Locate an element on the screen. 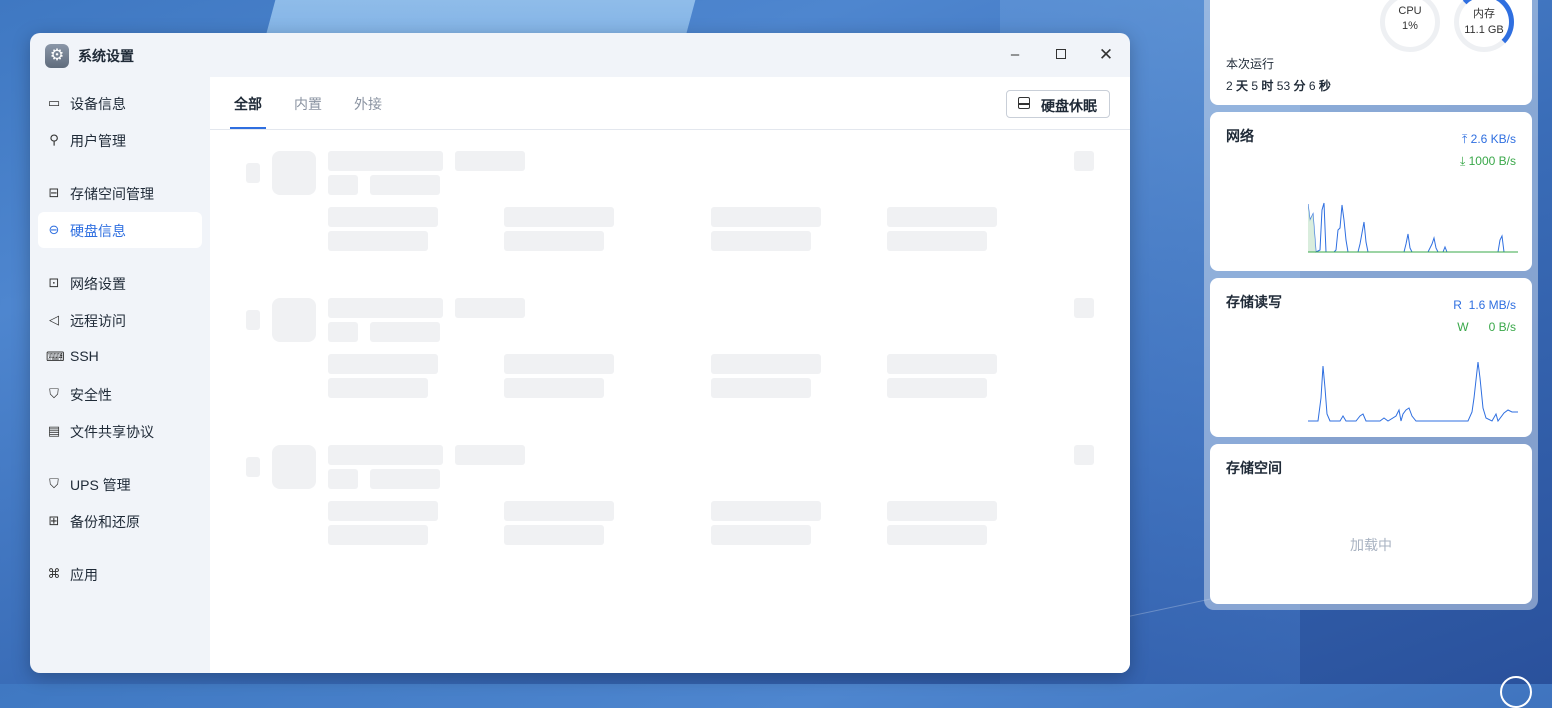 This screenshot has width=1552, height=708. tab-external: 外接 is located at coordinates (368, 104).